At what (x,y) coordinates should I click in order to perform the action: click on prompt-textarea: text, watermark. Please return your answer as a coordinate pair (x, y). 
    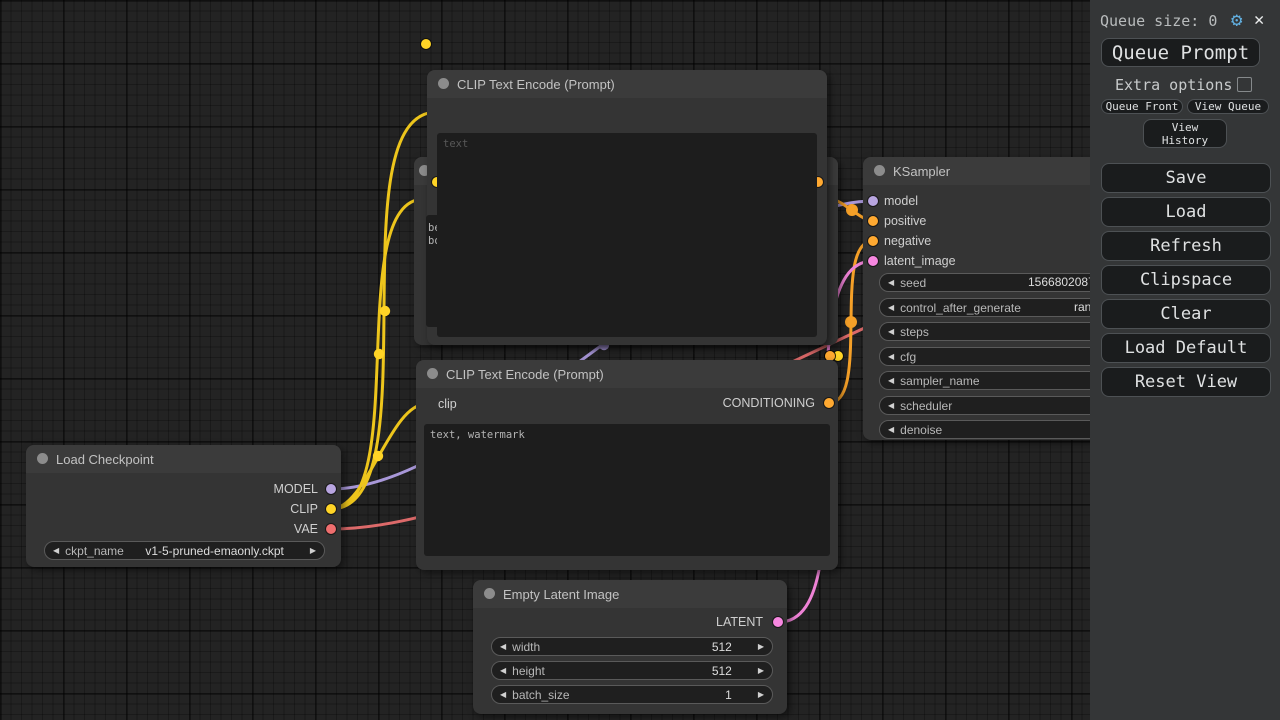
    Looking at the image, I should click on (627, 490).